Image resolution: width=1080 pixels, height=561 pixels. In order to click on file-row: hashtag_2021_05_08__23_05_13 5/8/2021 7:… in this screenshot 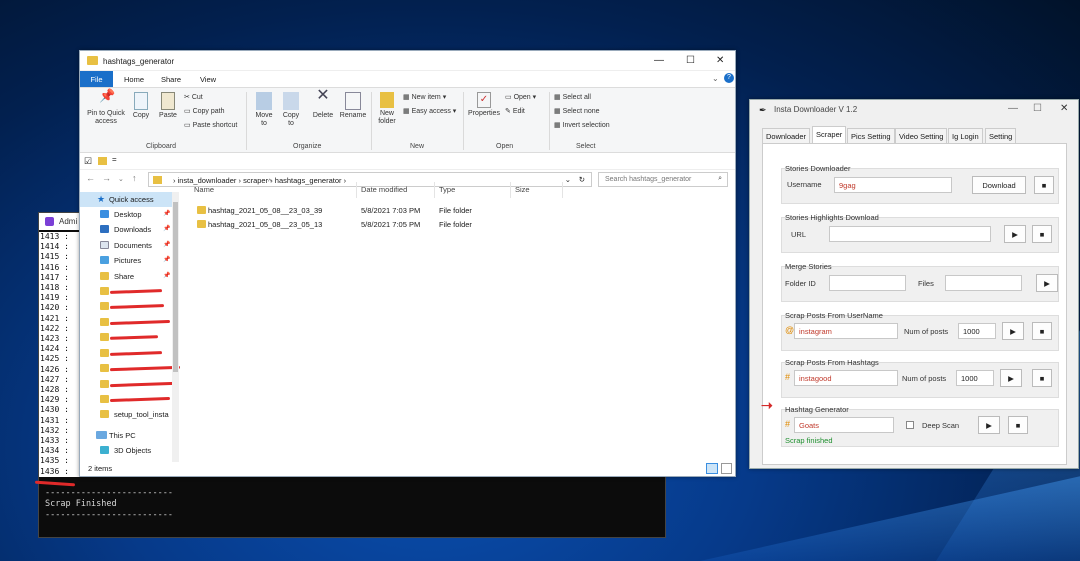, I will do `click(465, 225)`.